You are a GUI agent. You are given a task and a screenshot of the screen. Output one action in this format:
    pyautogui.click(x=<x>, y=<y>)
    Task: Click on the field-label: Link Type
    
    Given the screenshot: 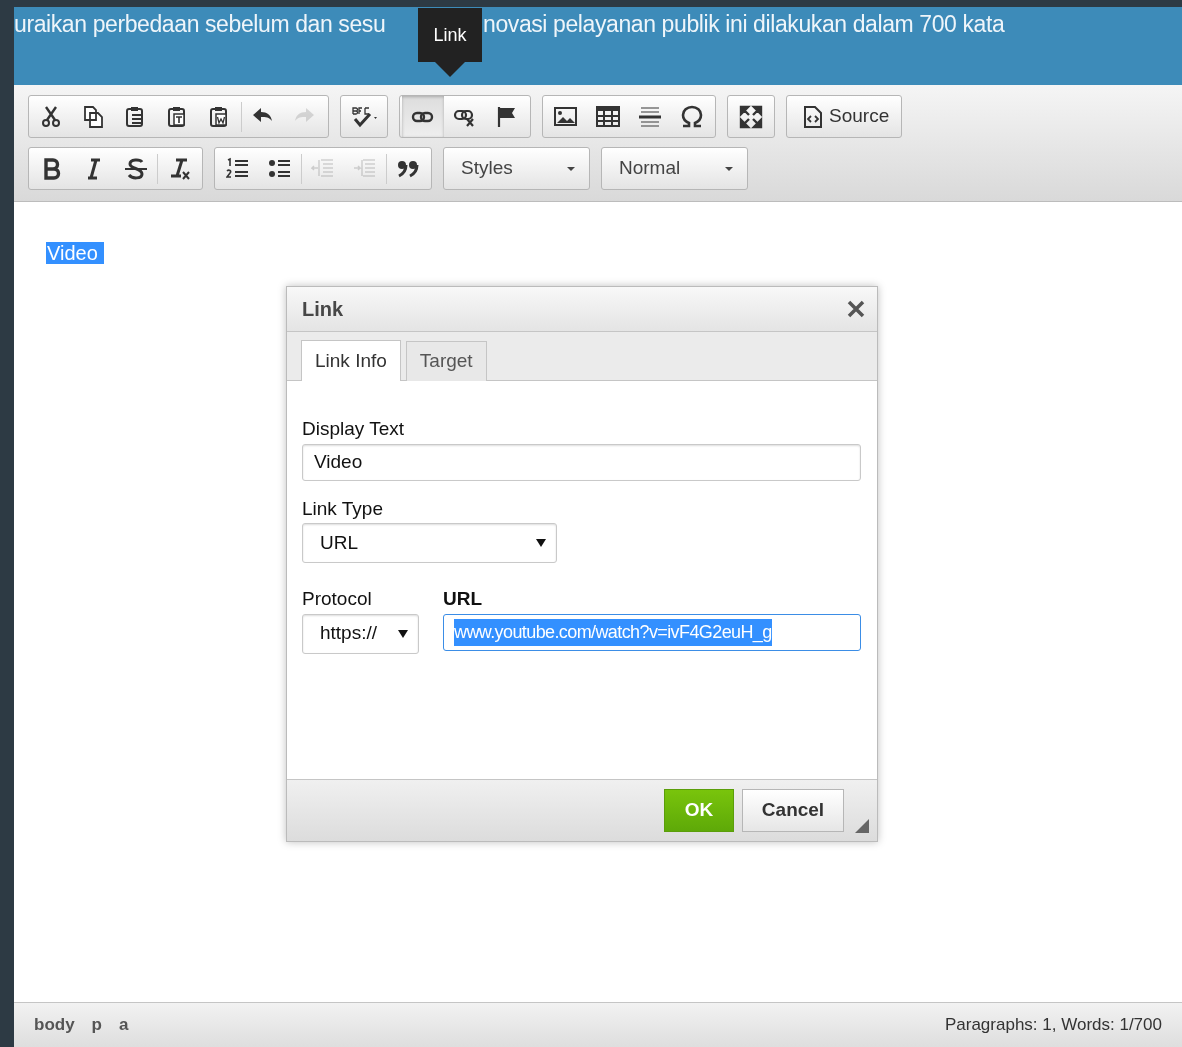 What is the action you would take?
    pyautogui.click(x=343, y=508)
    